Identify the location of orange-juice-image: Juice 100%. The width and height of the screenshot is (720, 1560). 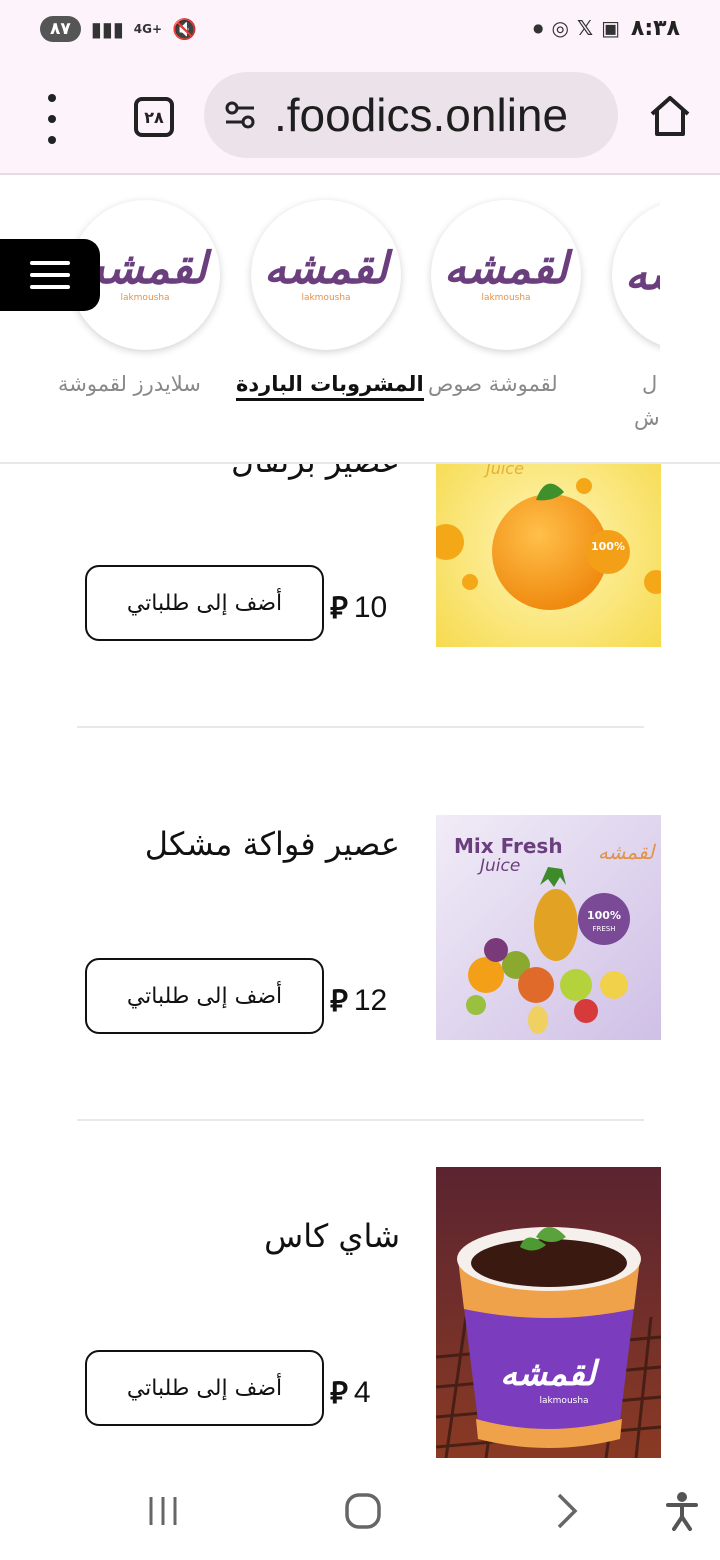
(548, 555).